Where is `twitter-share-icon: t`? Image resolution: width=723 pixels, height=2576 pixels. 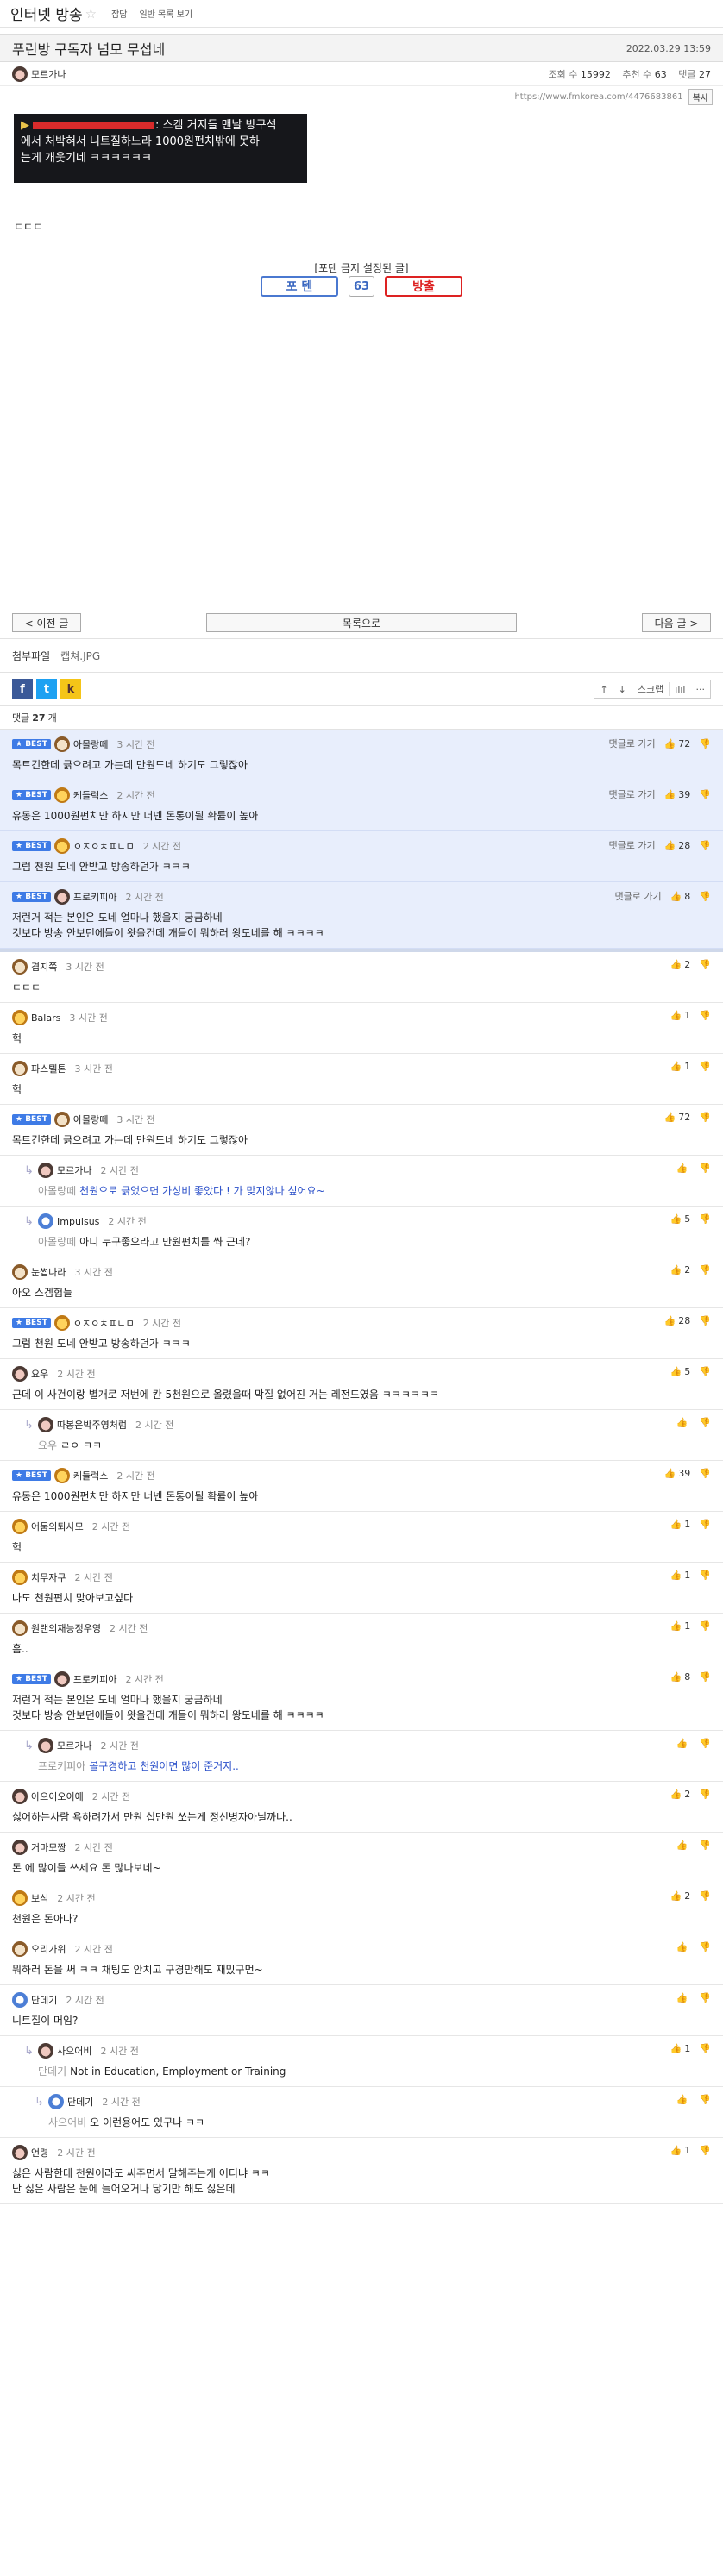
twitter-share-icon: t is located at coordinates (46, 689).